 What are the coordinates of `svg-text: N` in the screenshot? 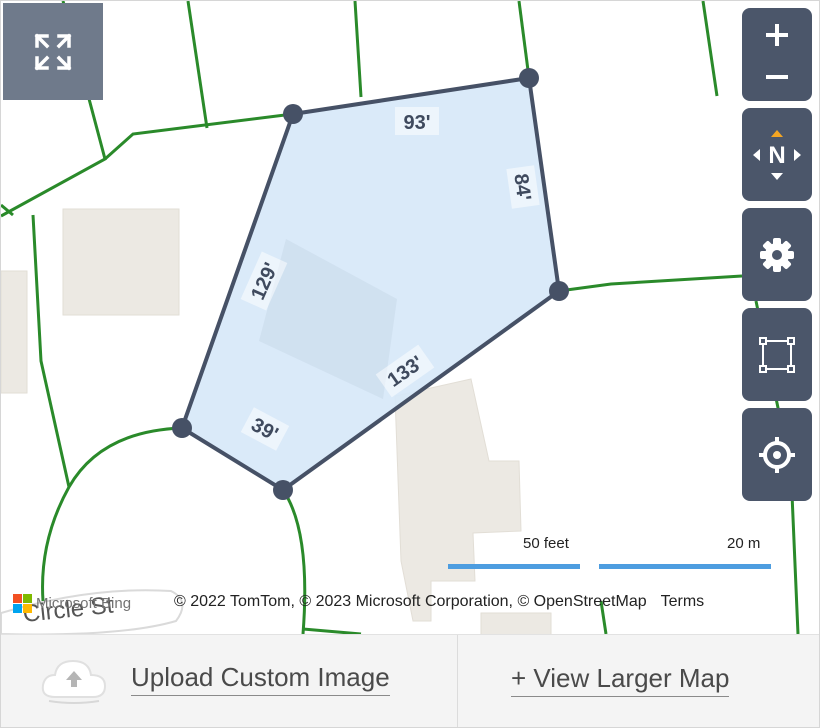 It's located at (776, 155).